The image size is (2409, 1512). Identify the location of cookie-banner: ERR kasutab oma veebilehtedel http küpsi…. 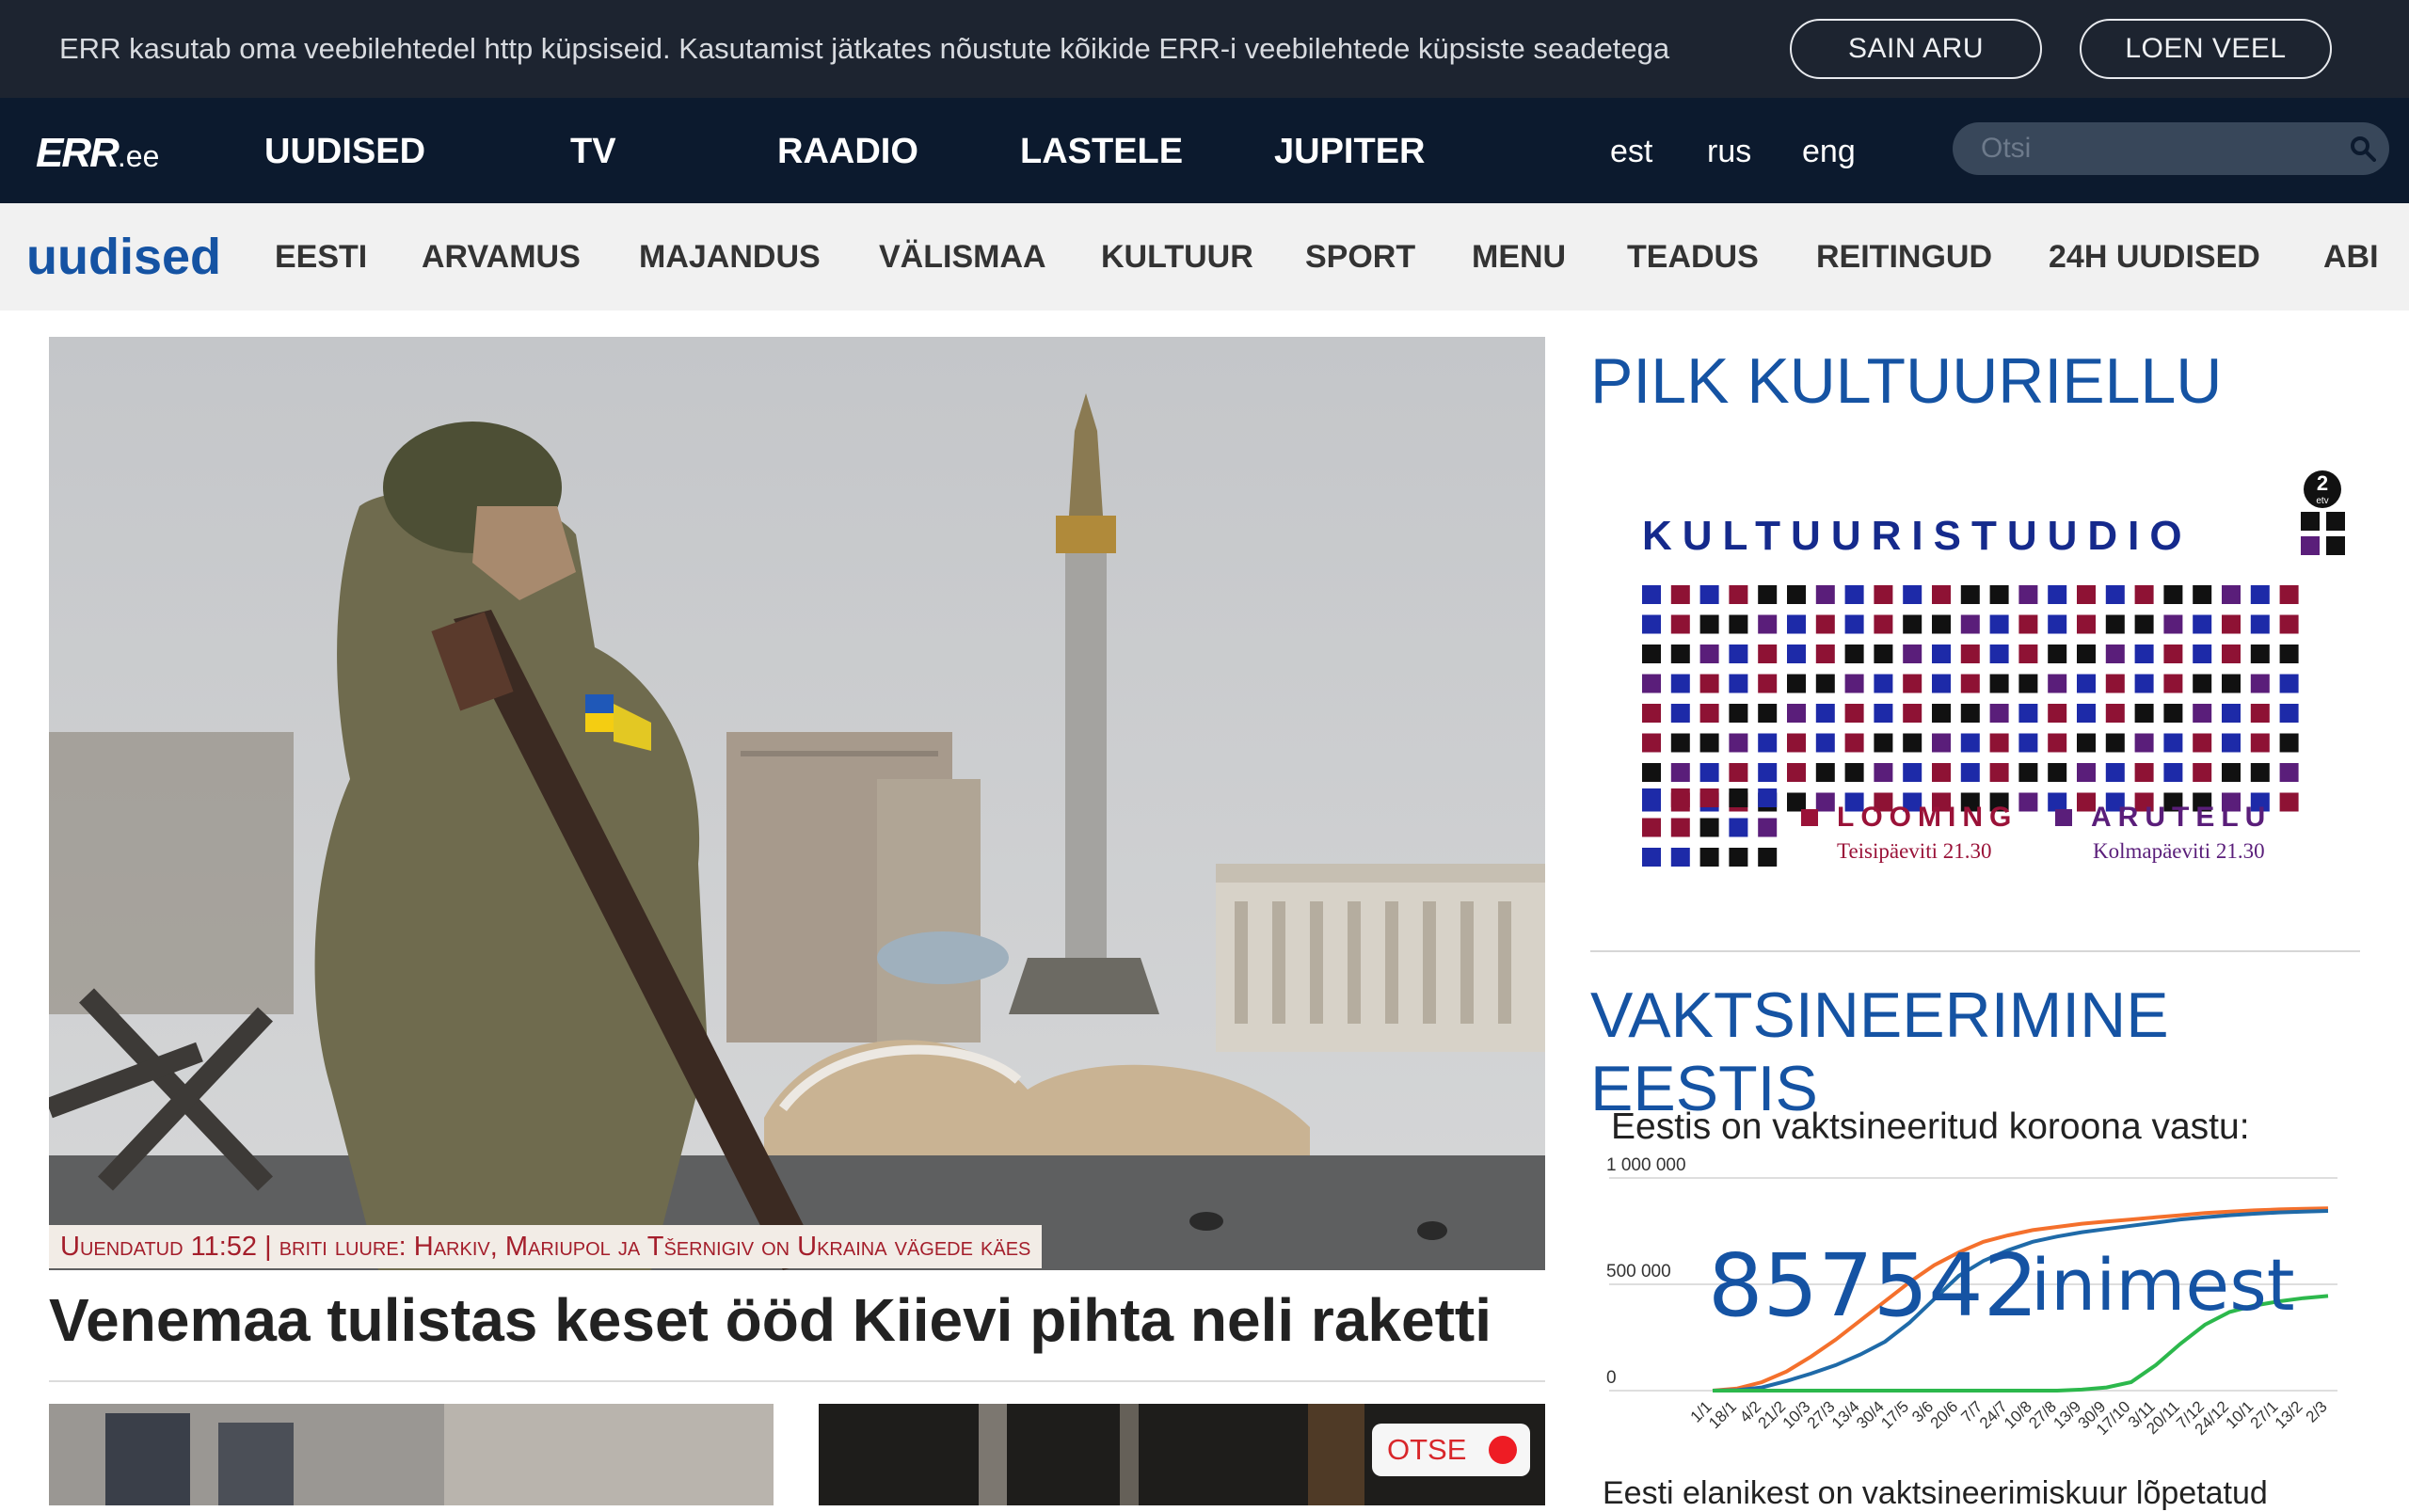
(1205, 49).